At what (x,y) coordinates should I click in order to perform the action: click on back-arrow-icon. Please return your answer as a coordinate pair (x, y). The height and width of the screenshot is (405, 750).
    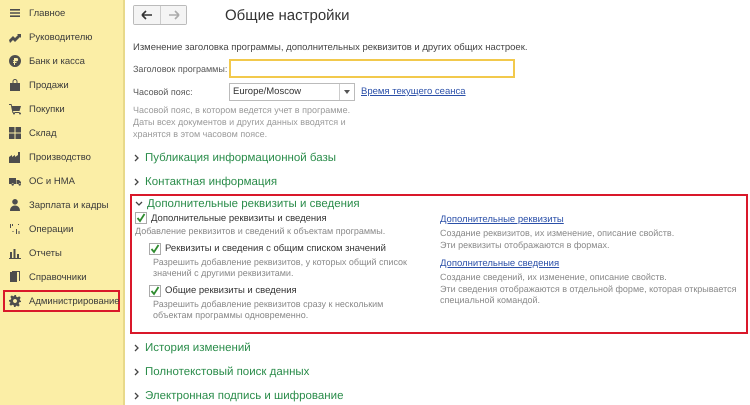
    Looking at the image, I should click on (147, 15).